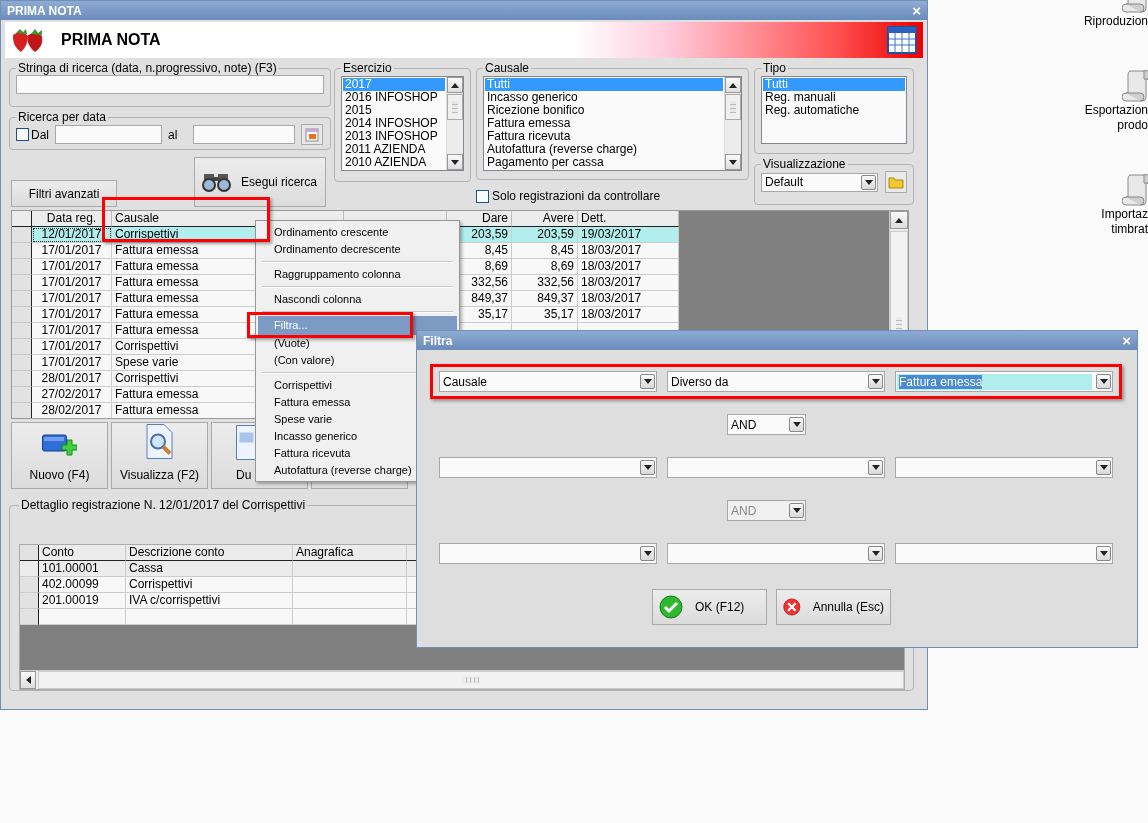 The image size is (1148, 823). What do you see at coordinates (209, 585) in the screenshot?
I see `table-cell: Corrispettivi` at bounding box center [209, 585].